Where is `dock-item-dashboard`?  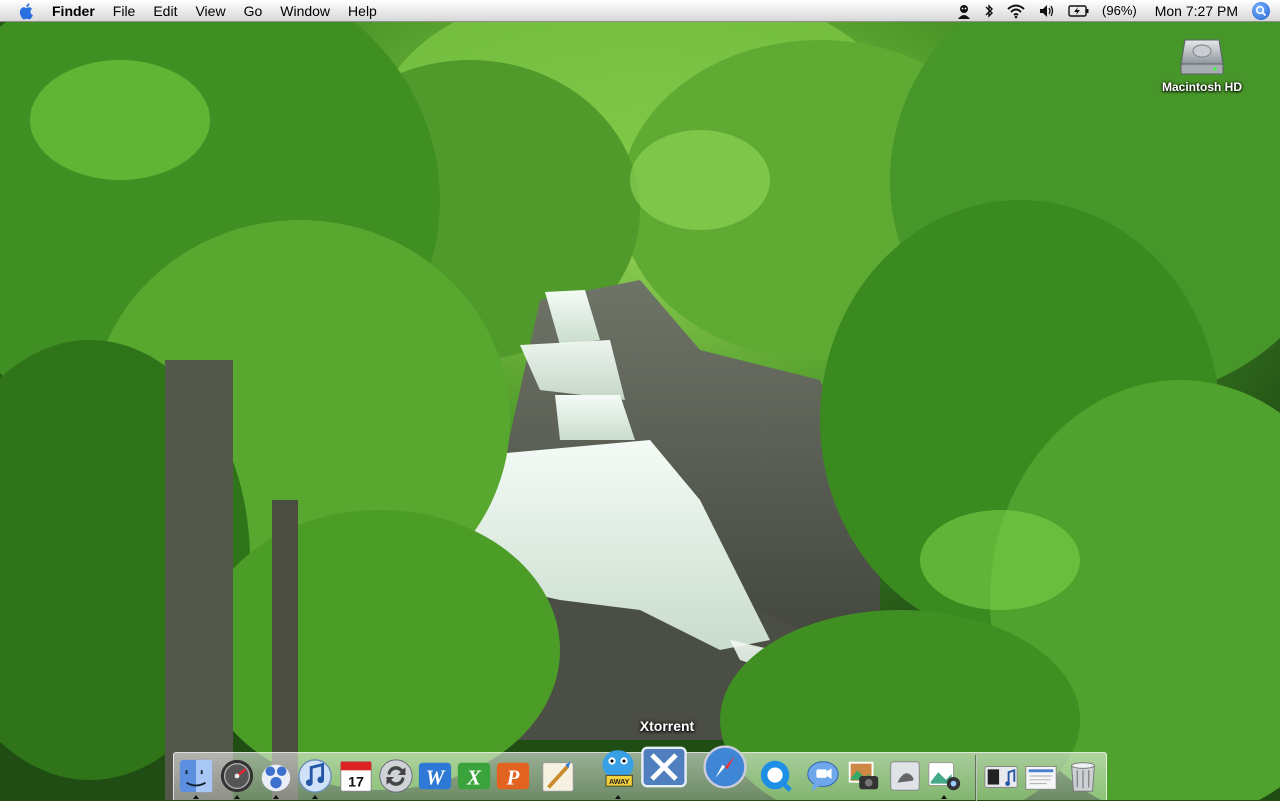
dock-item-dashboard is located at coordinates (237, 776).